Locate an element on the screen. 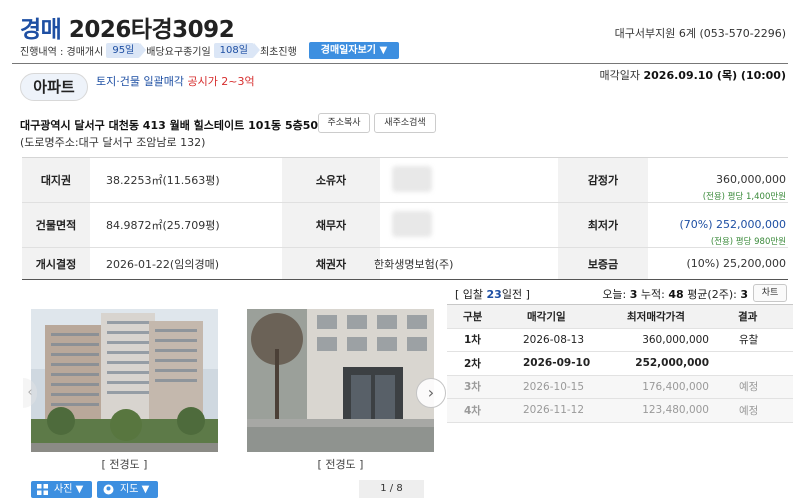  bid-days: 23 is located at coordinates (494, 294).